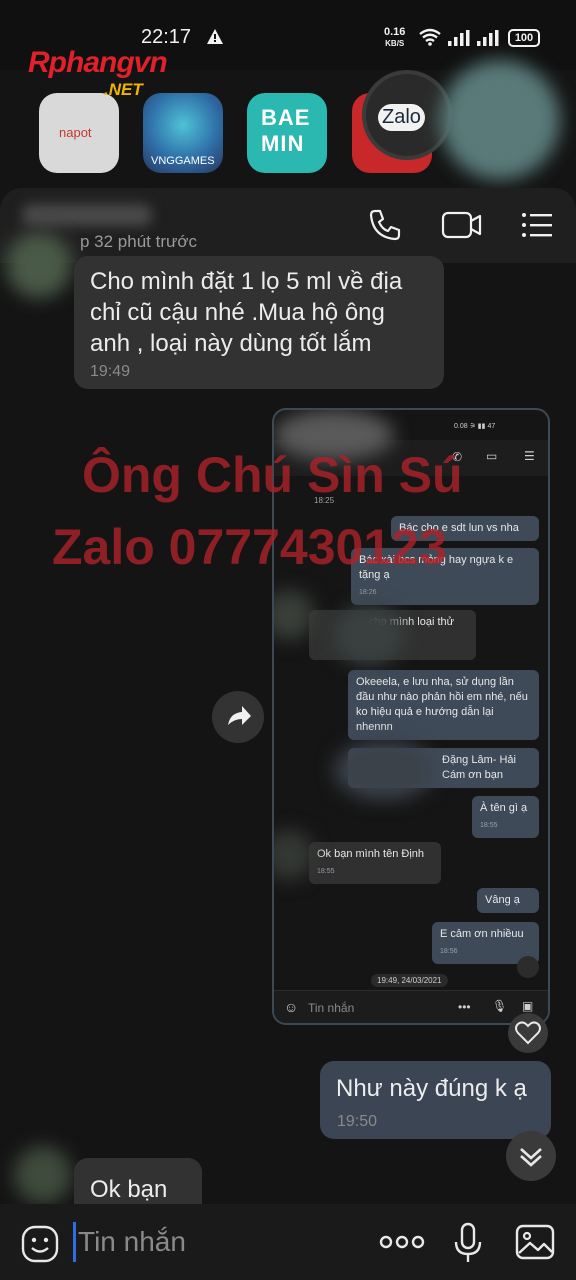  Describe the element at coordinates (287, 133) in the screenshot. I see `app-icon-baemin: BAE MIN` at that location.